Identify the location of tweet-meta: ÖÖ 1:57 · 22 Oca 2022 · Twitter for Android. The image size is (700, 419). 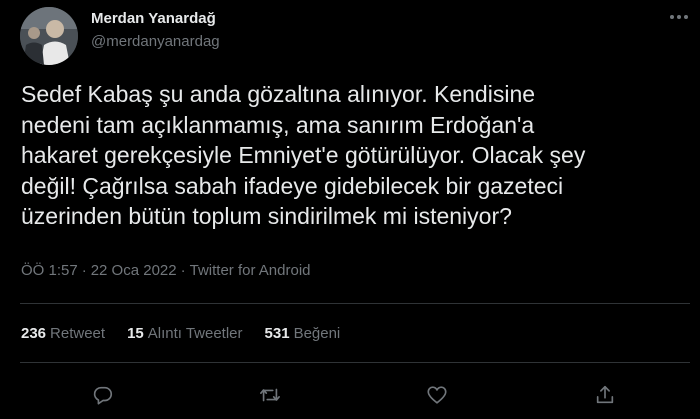
(166, 270).